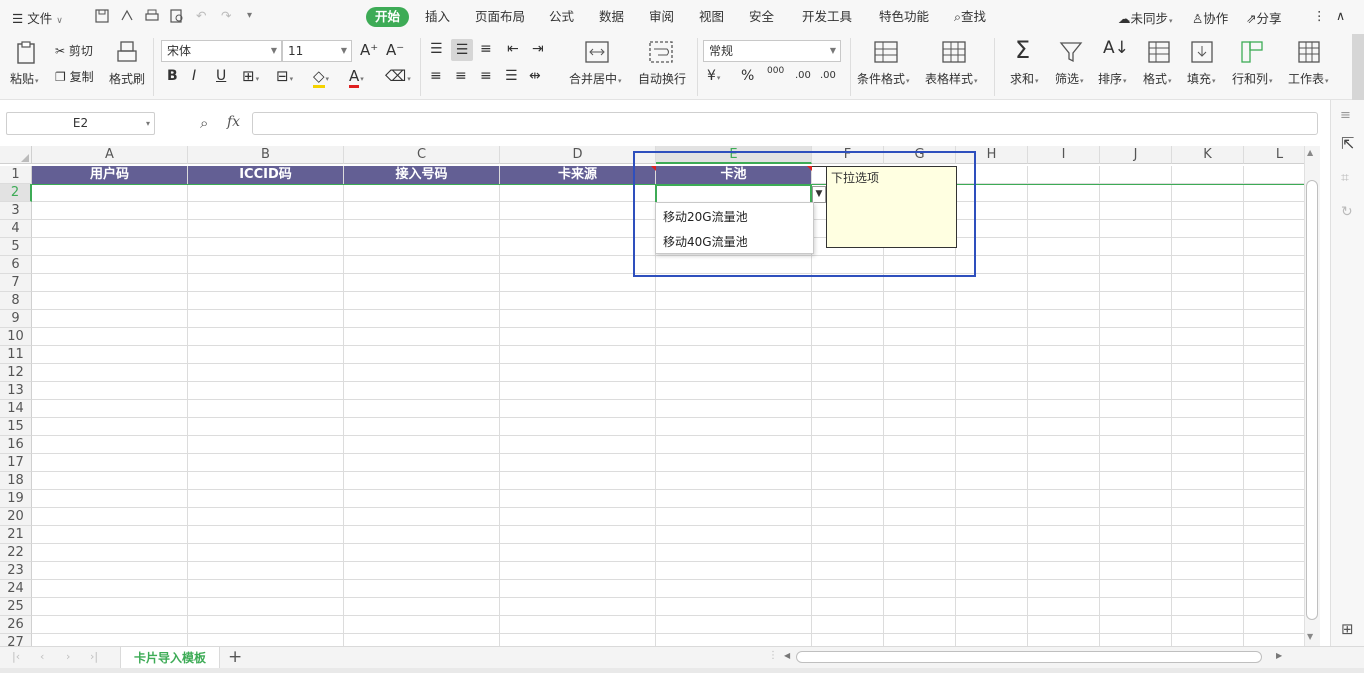  What do you see at coordinates (1064, 373) in the screenshot?
I see `cell-i12` at bounding box center [1064, 373].